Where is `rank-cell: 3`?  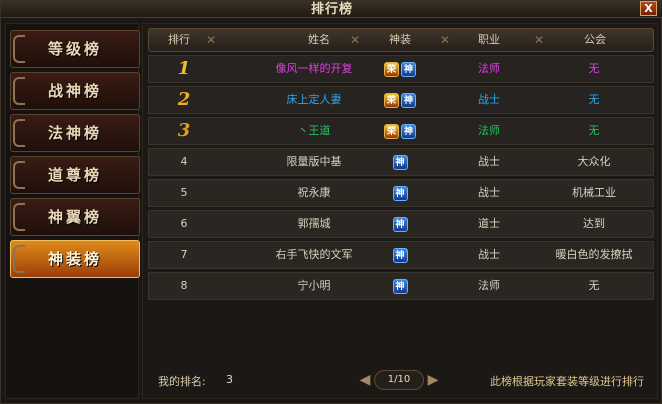 rank-cell: 3 is located at coordinates (184, 130).